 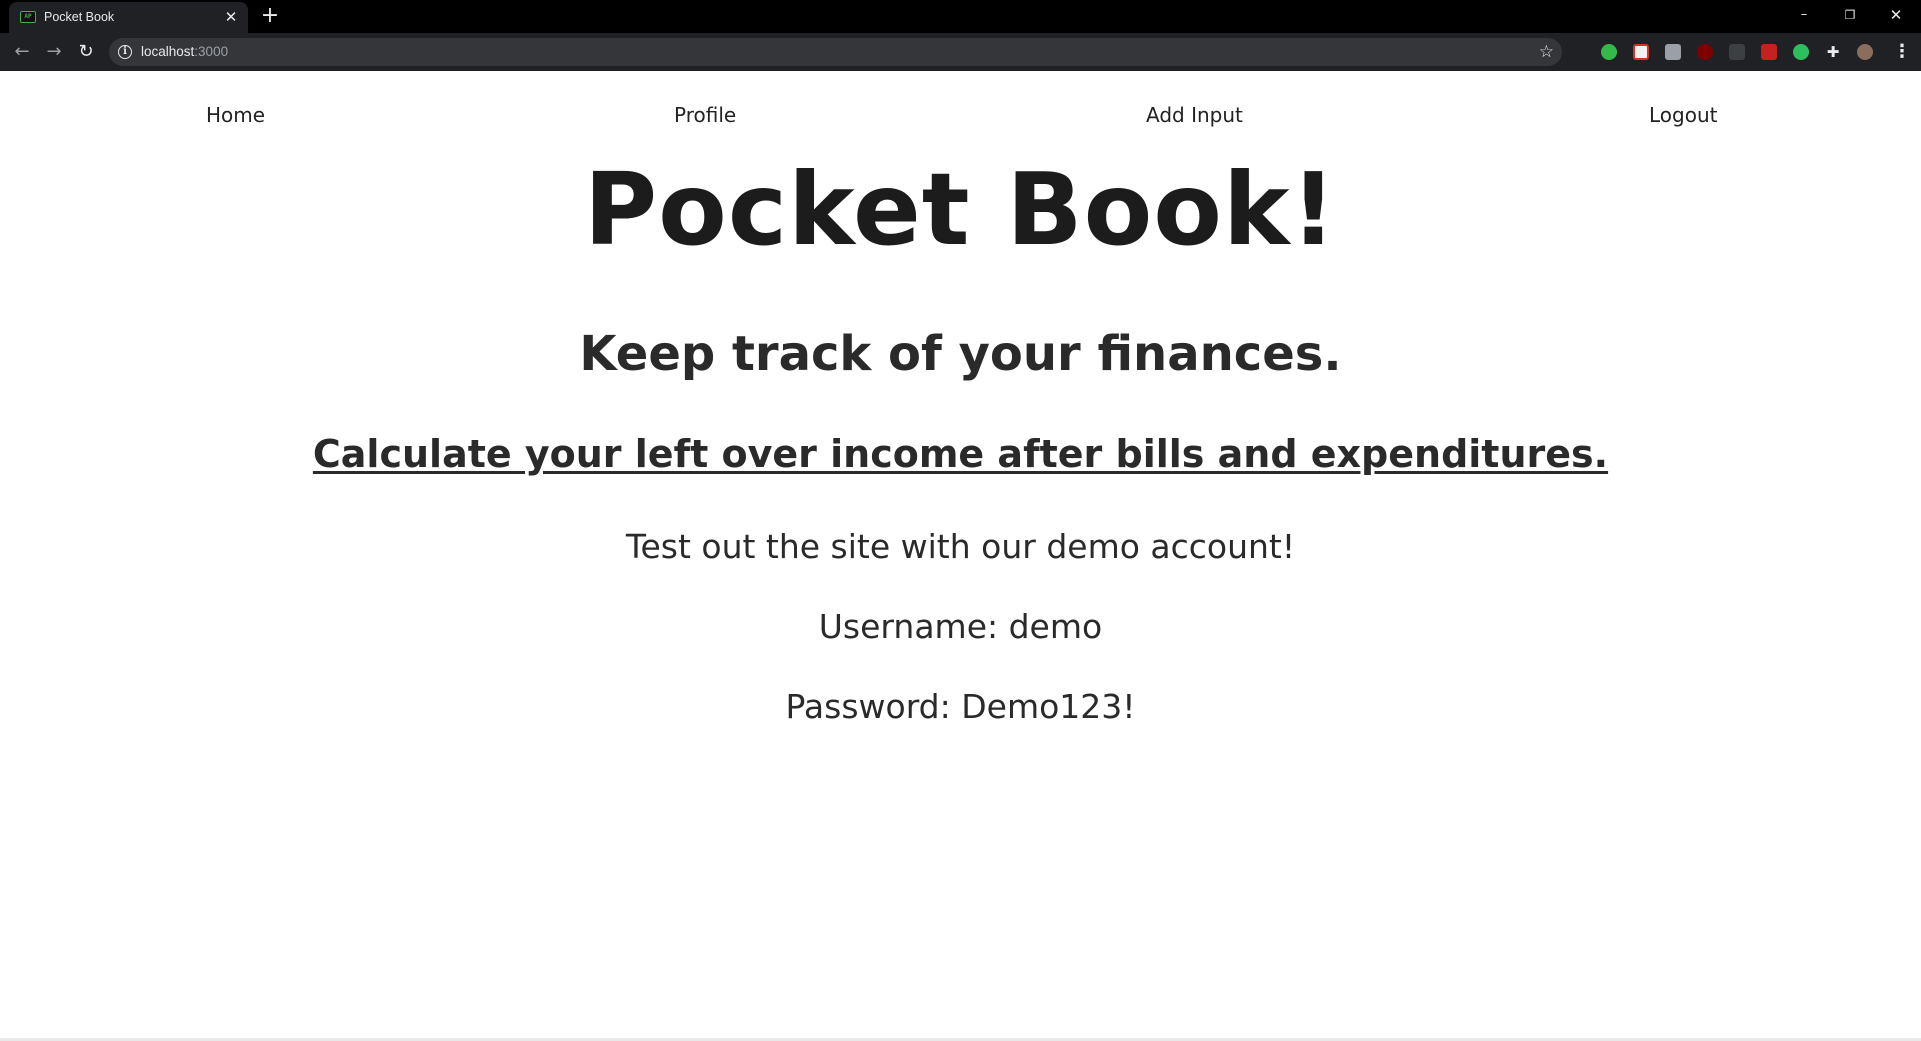 What do you see at coordinates (835, 52) in the screenshot?
I see `address-bar: i localhost:3000 ☆` at bounding box center [835, 52].